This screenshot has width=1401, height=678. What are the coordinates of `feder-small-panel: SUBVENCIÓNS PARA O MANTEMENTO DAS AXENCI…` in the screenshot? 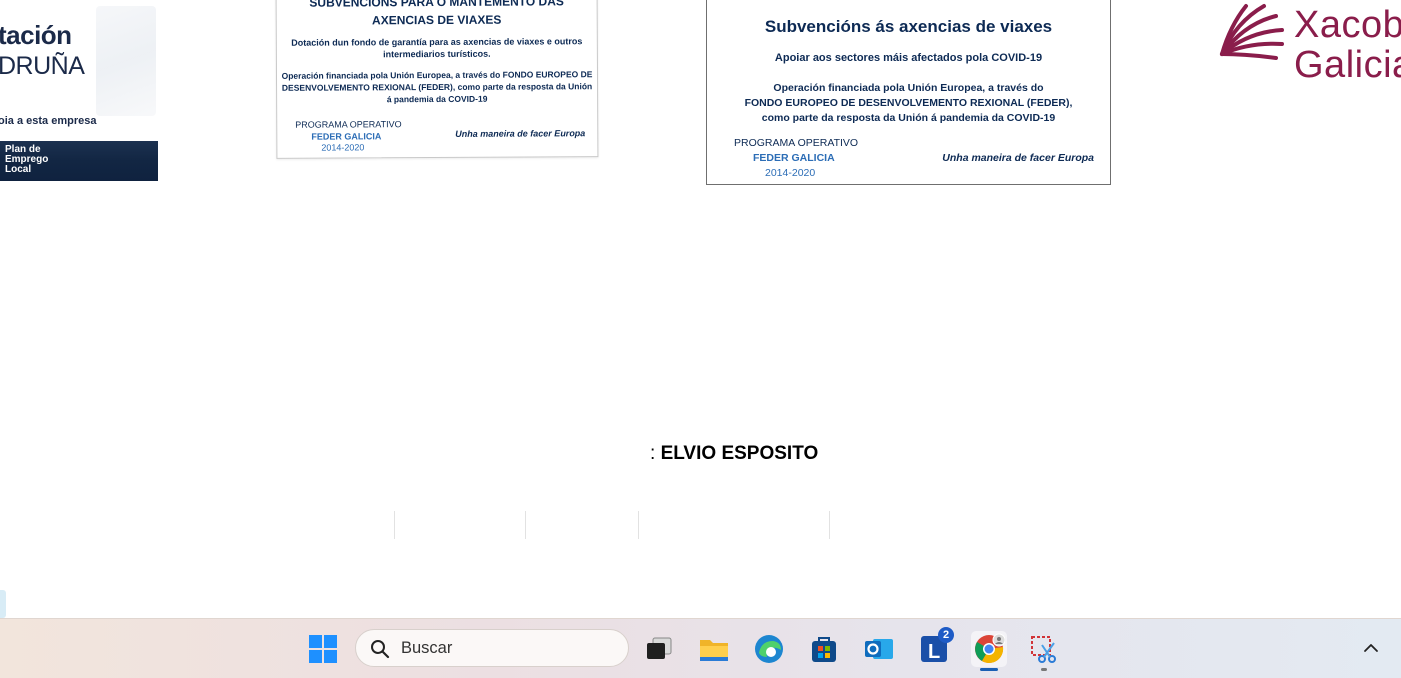 It's located at (437, 79).